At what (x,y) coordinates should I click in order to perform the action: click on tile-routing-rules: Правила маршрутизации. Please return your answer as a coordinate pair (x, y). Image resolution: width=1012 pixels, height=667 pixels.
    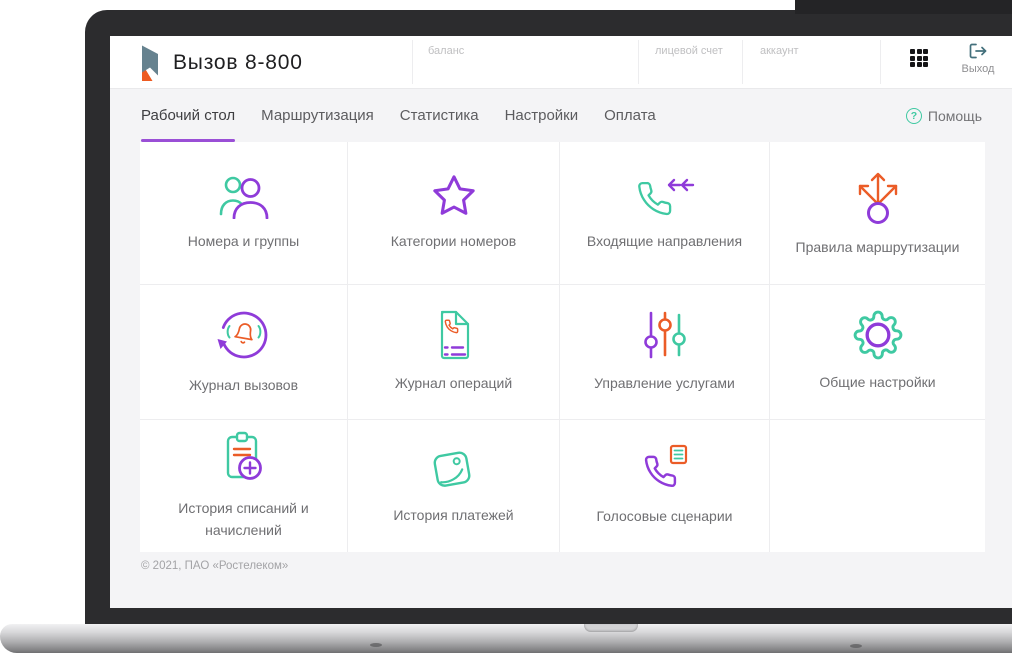
    Looking at the image, I should click on (877, 213).